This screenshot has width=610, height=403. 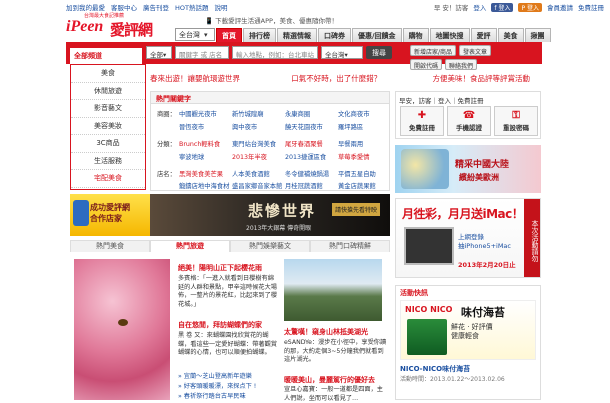 What do you see at coordinates (124, 7) in the screenshot?
I see `link-help-center: 客服中心` at bounding box center [124, 7].